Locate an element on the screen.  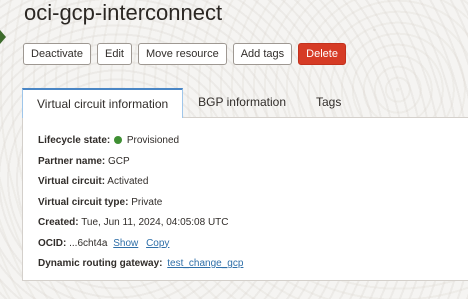
partner-name-value: GCP is located at coordinates (119, 161).